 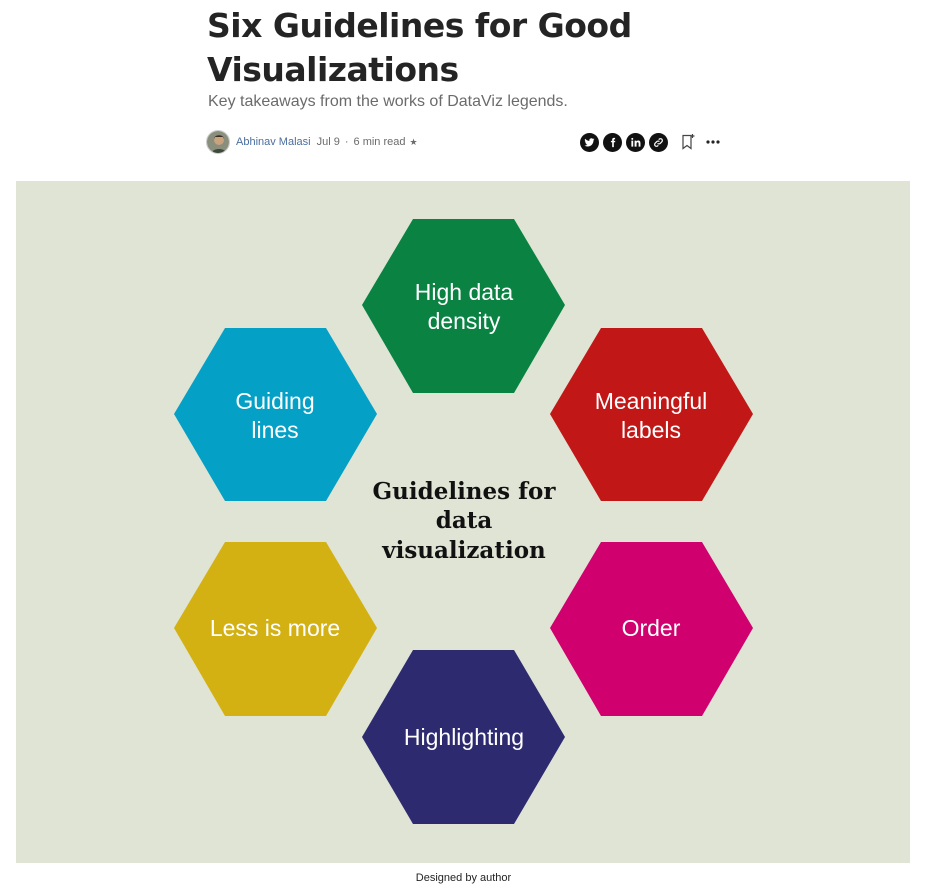 I want to click on link-icon, so click(x=658, y=142).